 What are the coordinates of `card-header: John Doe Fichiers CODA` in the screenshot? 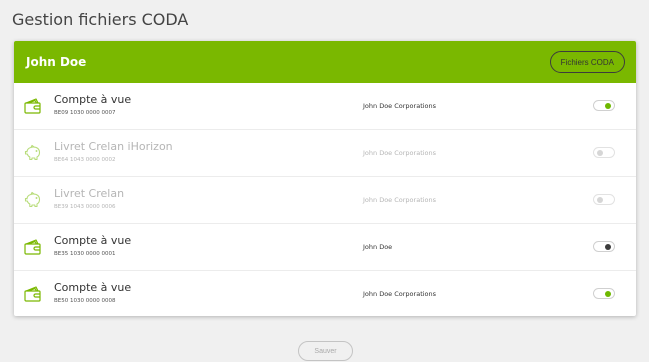 It's located at (325, 62).